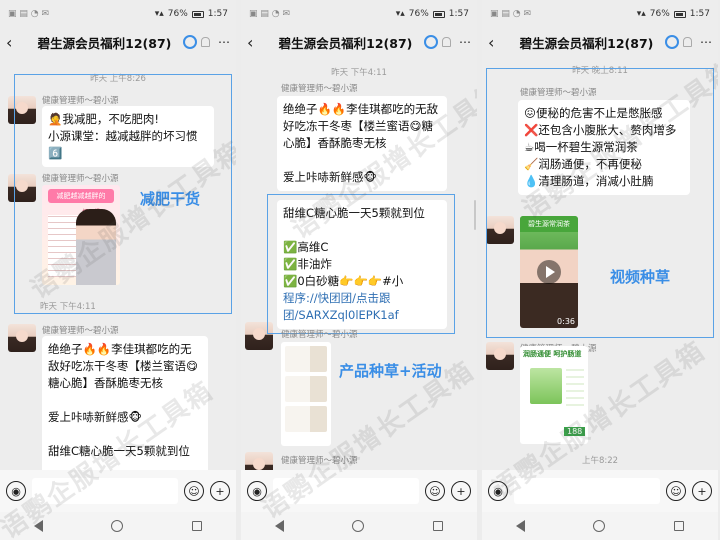 The width and height of the screenshot is (720, 540). I want to click on product-image: 润肠通便 呵护肠道 188, so click(554, 395).